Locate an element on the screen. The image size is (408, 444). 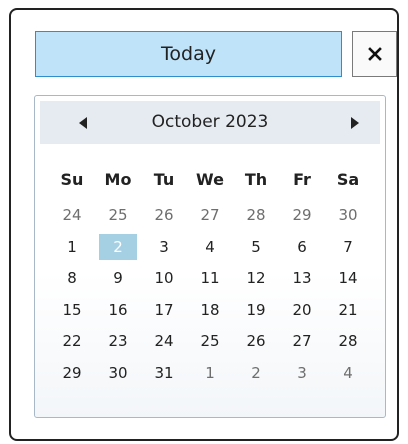
day-cell: 12 is located at coordinates (256, 278).